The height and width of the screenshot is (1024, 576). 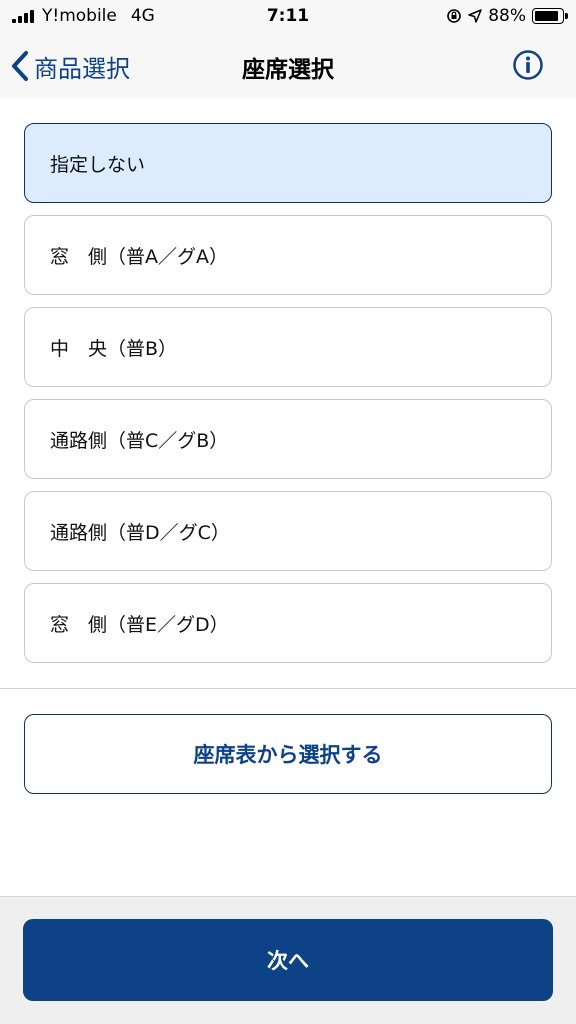 What do you see at coordinates (98, 164) in the screenshot?
I see `seat-option-label: 指定しない` at bounding box center [98, 164].